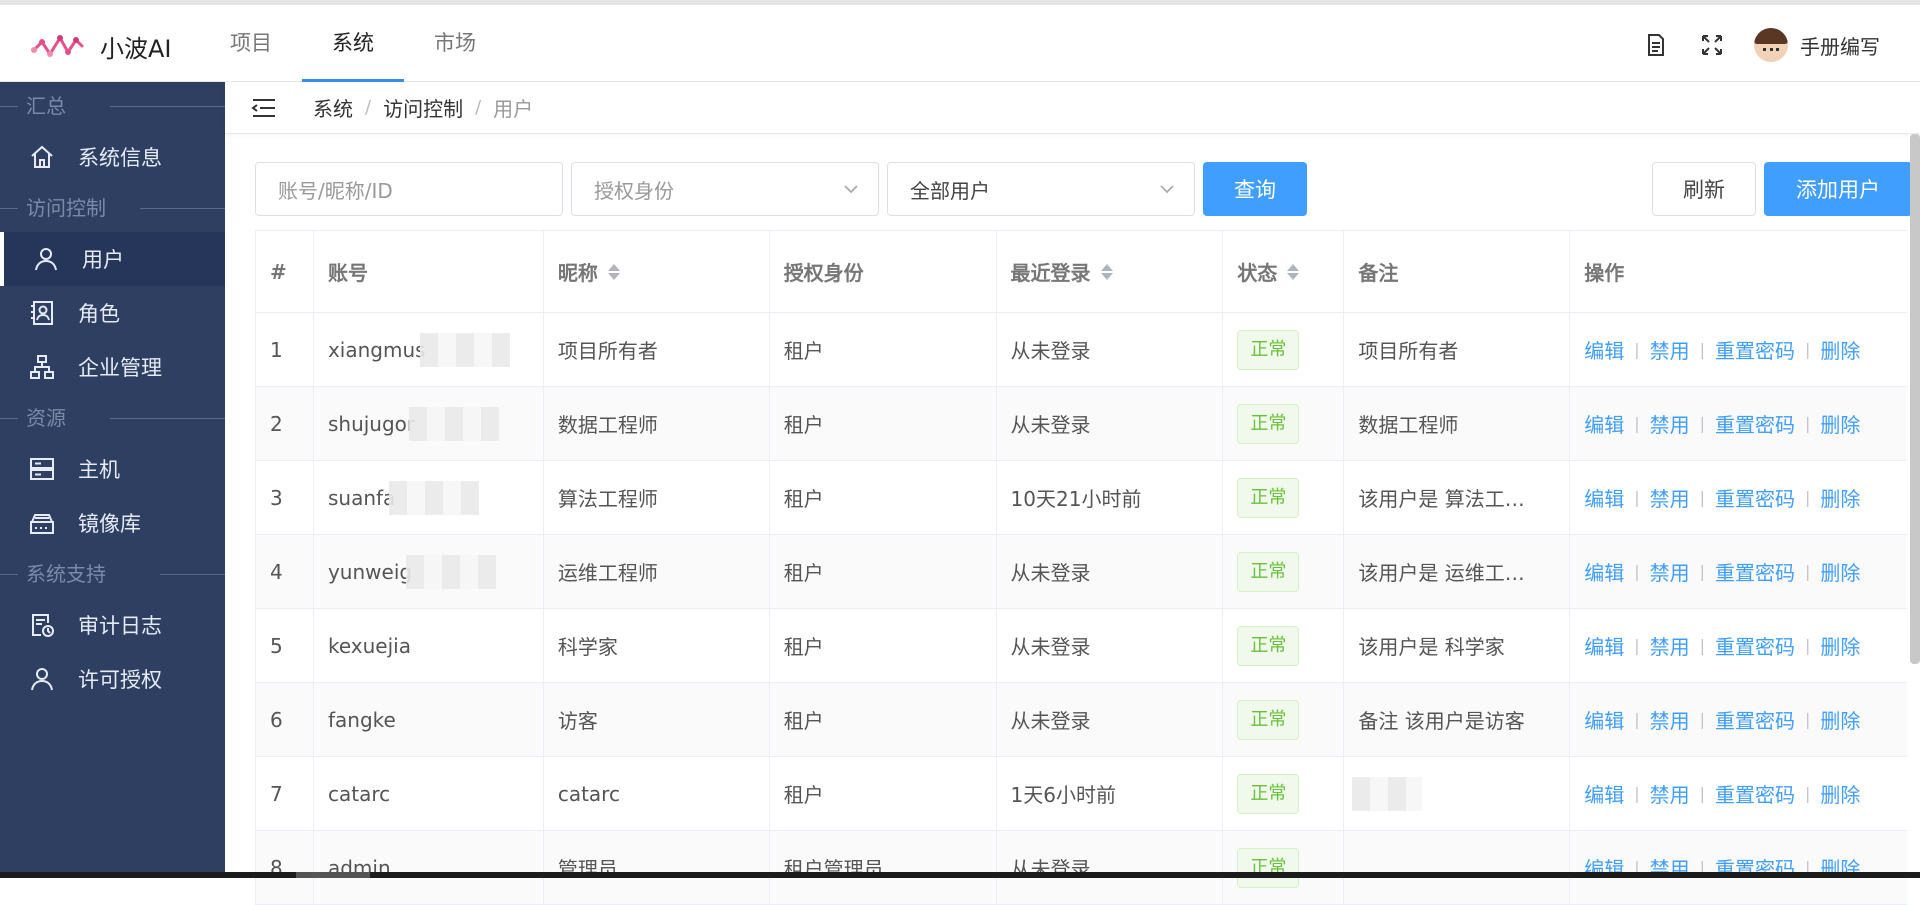 This screenshot has width=1920, height=905. I want to click on col-actions: 操作, so click(1738, 271).